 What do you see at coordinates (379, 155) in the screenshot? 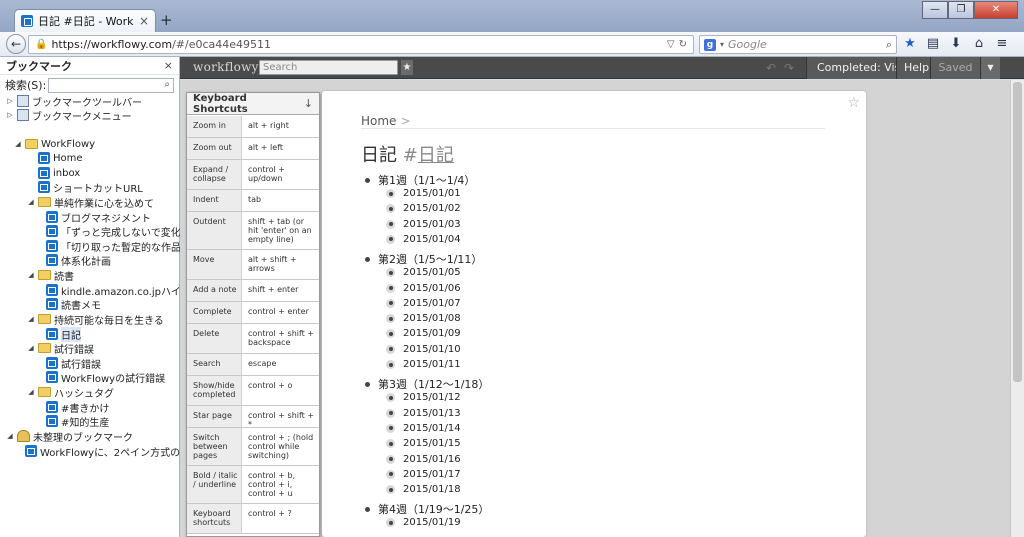
I see `page-title-text: 日記` at bounding box center [379, 155].